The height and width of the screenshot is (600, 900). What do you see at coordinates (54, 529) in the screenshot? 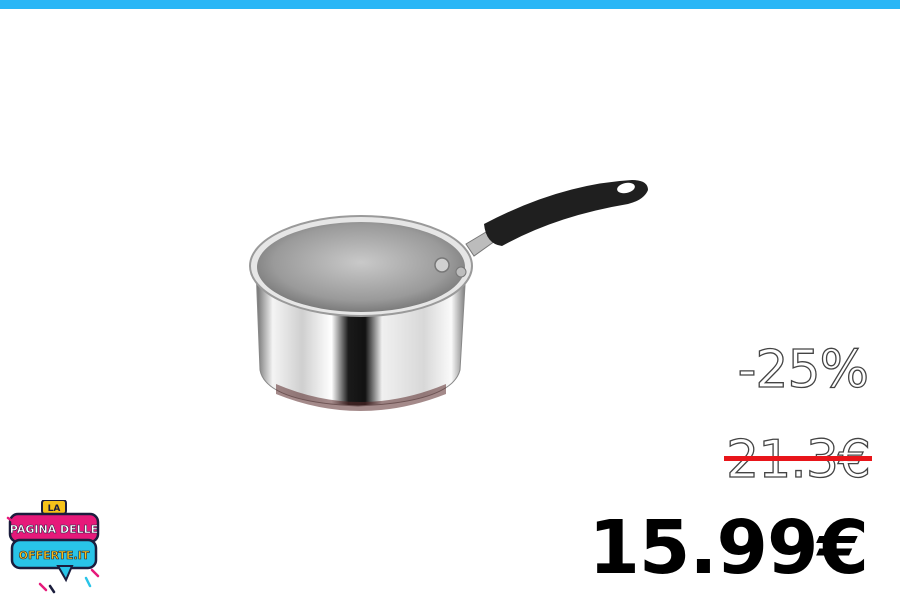
I see `logo-text-pagina: PAGINA DELLE` at bounding box center [54, 529].